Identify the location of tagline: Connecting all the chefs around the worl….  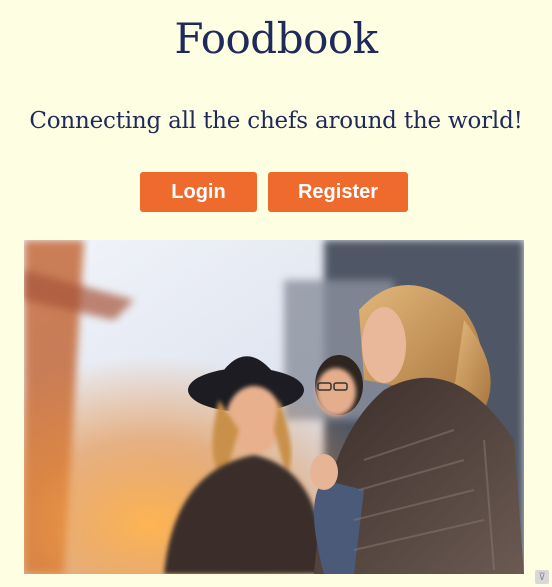
(276, 121).